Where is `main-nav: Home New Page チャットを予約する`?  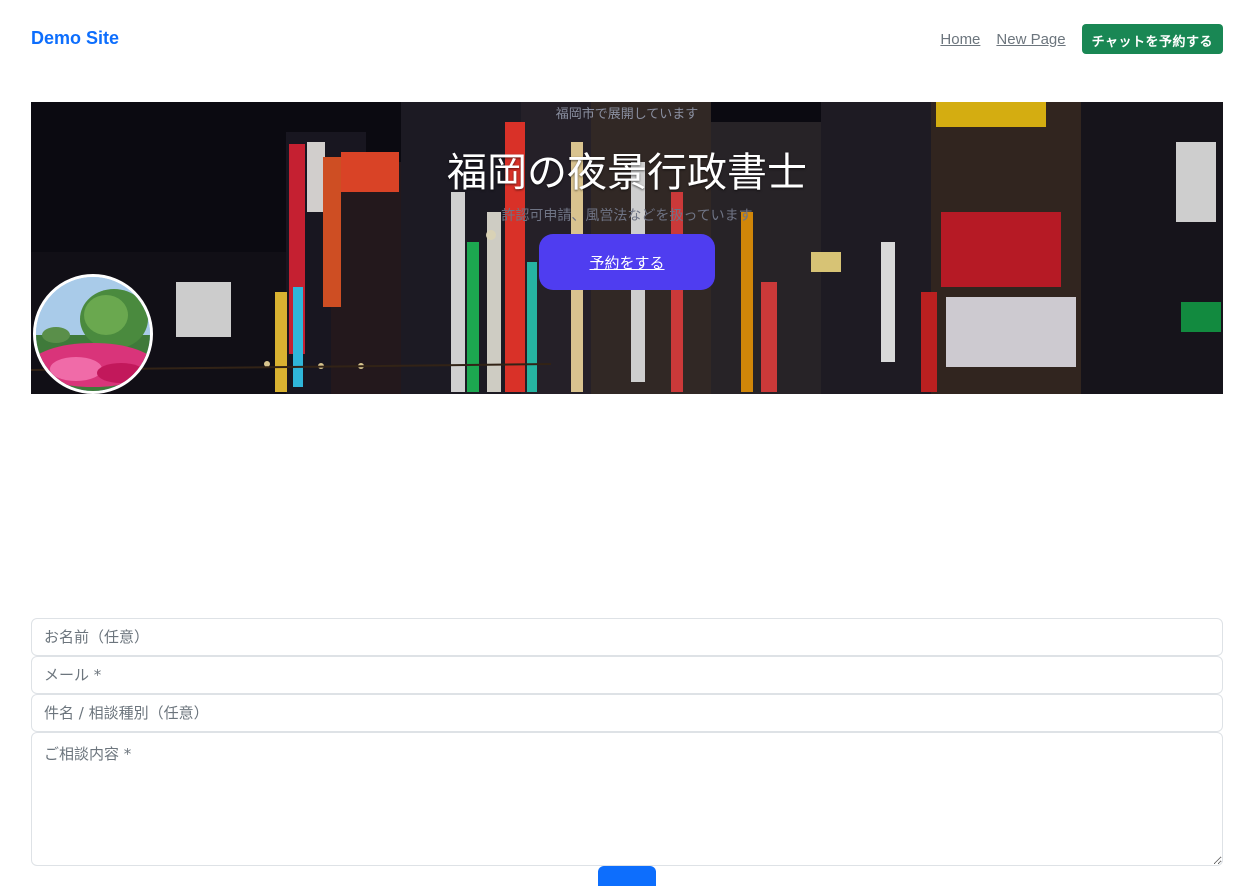
main-nav: Home New Page チャットを予約する is located at coordinates (1081, 39).